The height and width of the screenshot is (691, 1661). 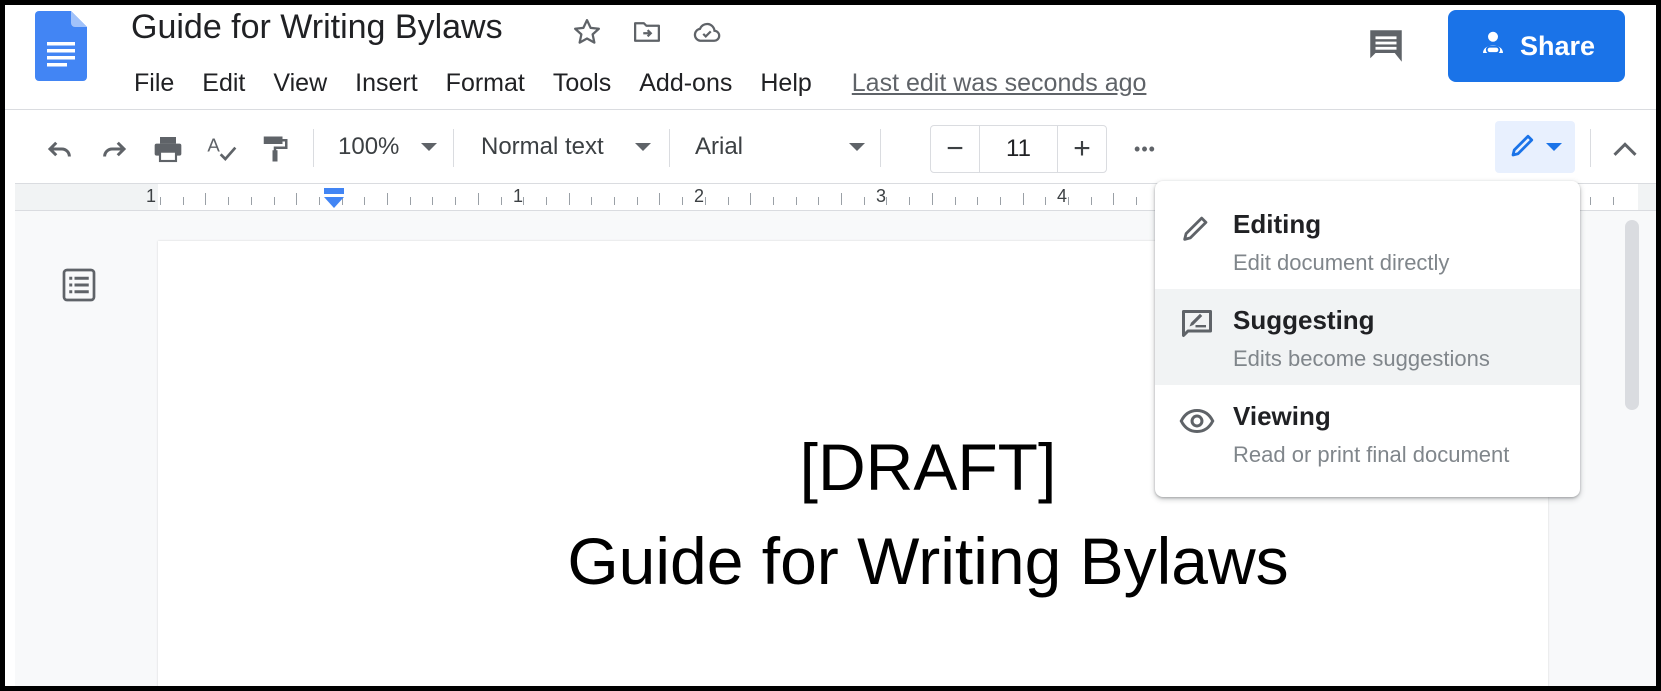 I want to click on editing-mode-button, so click(x=1535, y=147).